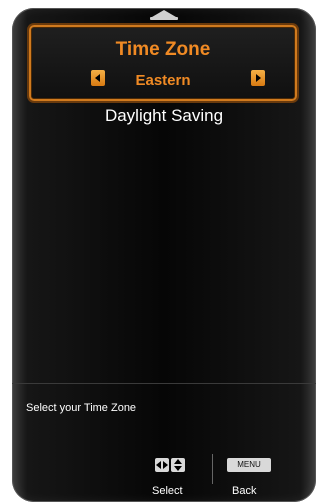  Describe the element at coordinates (164, 13) in the screenshot. I see `scroll-up-icon` at that location.